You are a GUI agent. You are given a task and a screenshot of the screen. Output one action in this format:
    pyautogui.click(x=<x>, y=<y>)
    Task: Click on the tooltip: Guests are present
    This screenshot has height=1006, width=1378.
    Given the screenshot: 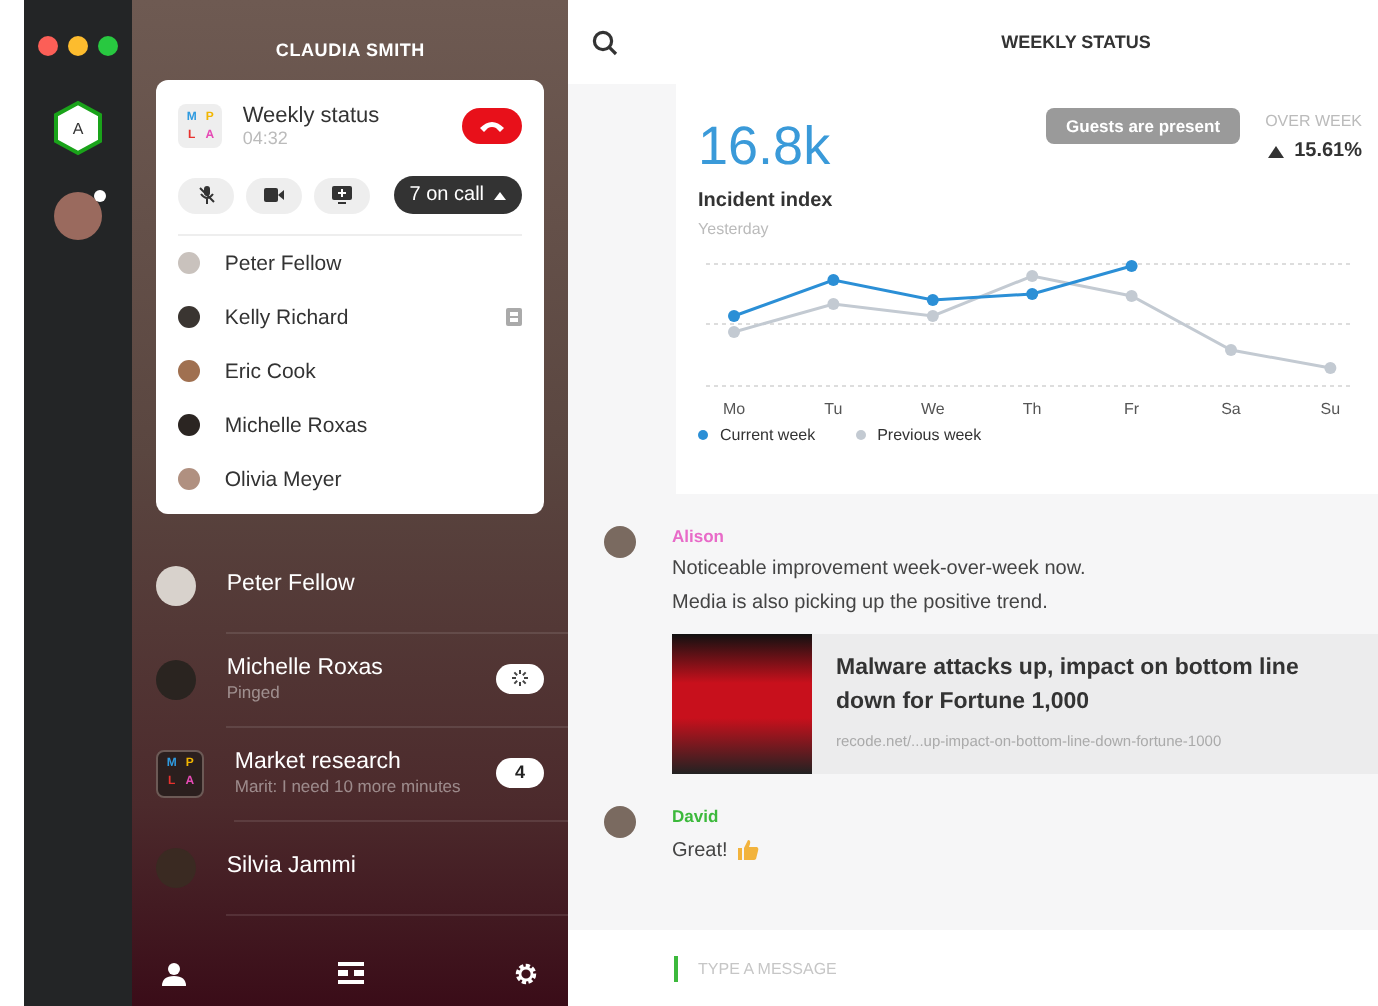 What is the action you would take?
    pyautogui.click(x=1143, y=126)
    